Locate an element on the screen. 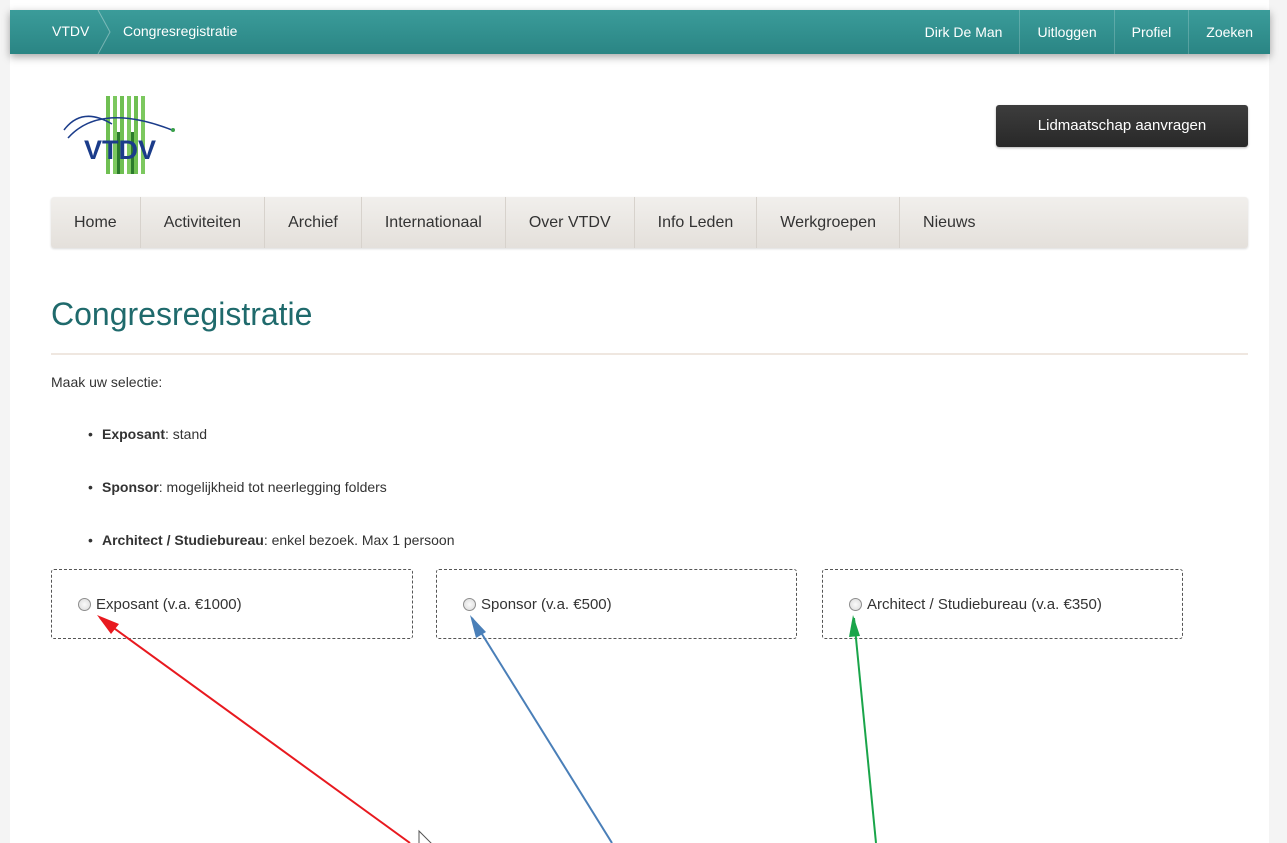 The image size is (1287, 843). user-name-link: Dirk De Man is located at coordinates (964, 32).